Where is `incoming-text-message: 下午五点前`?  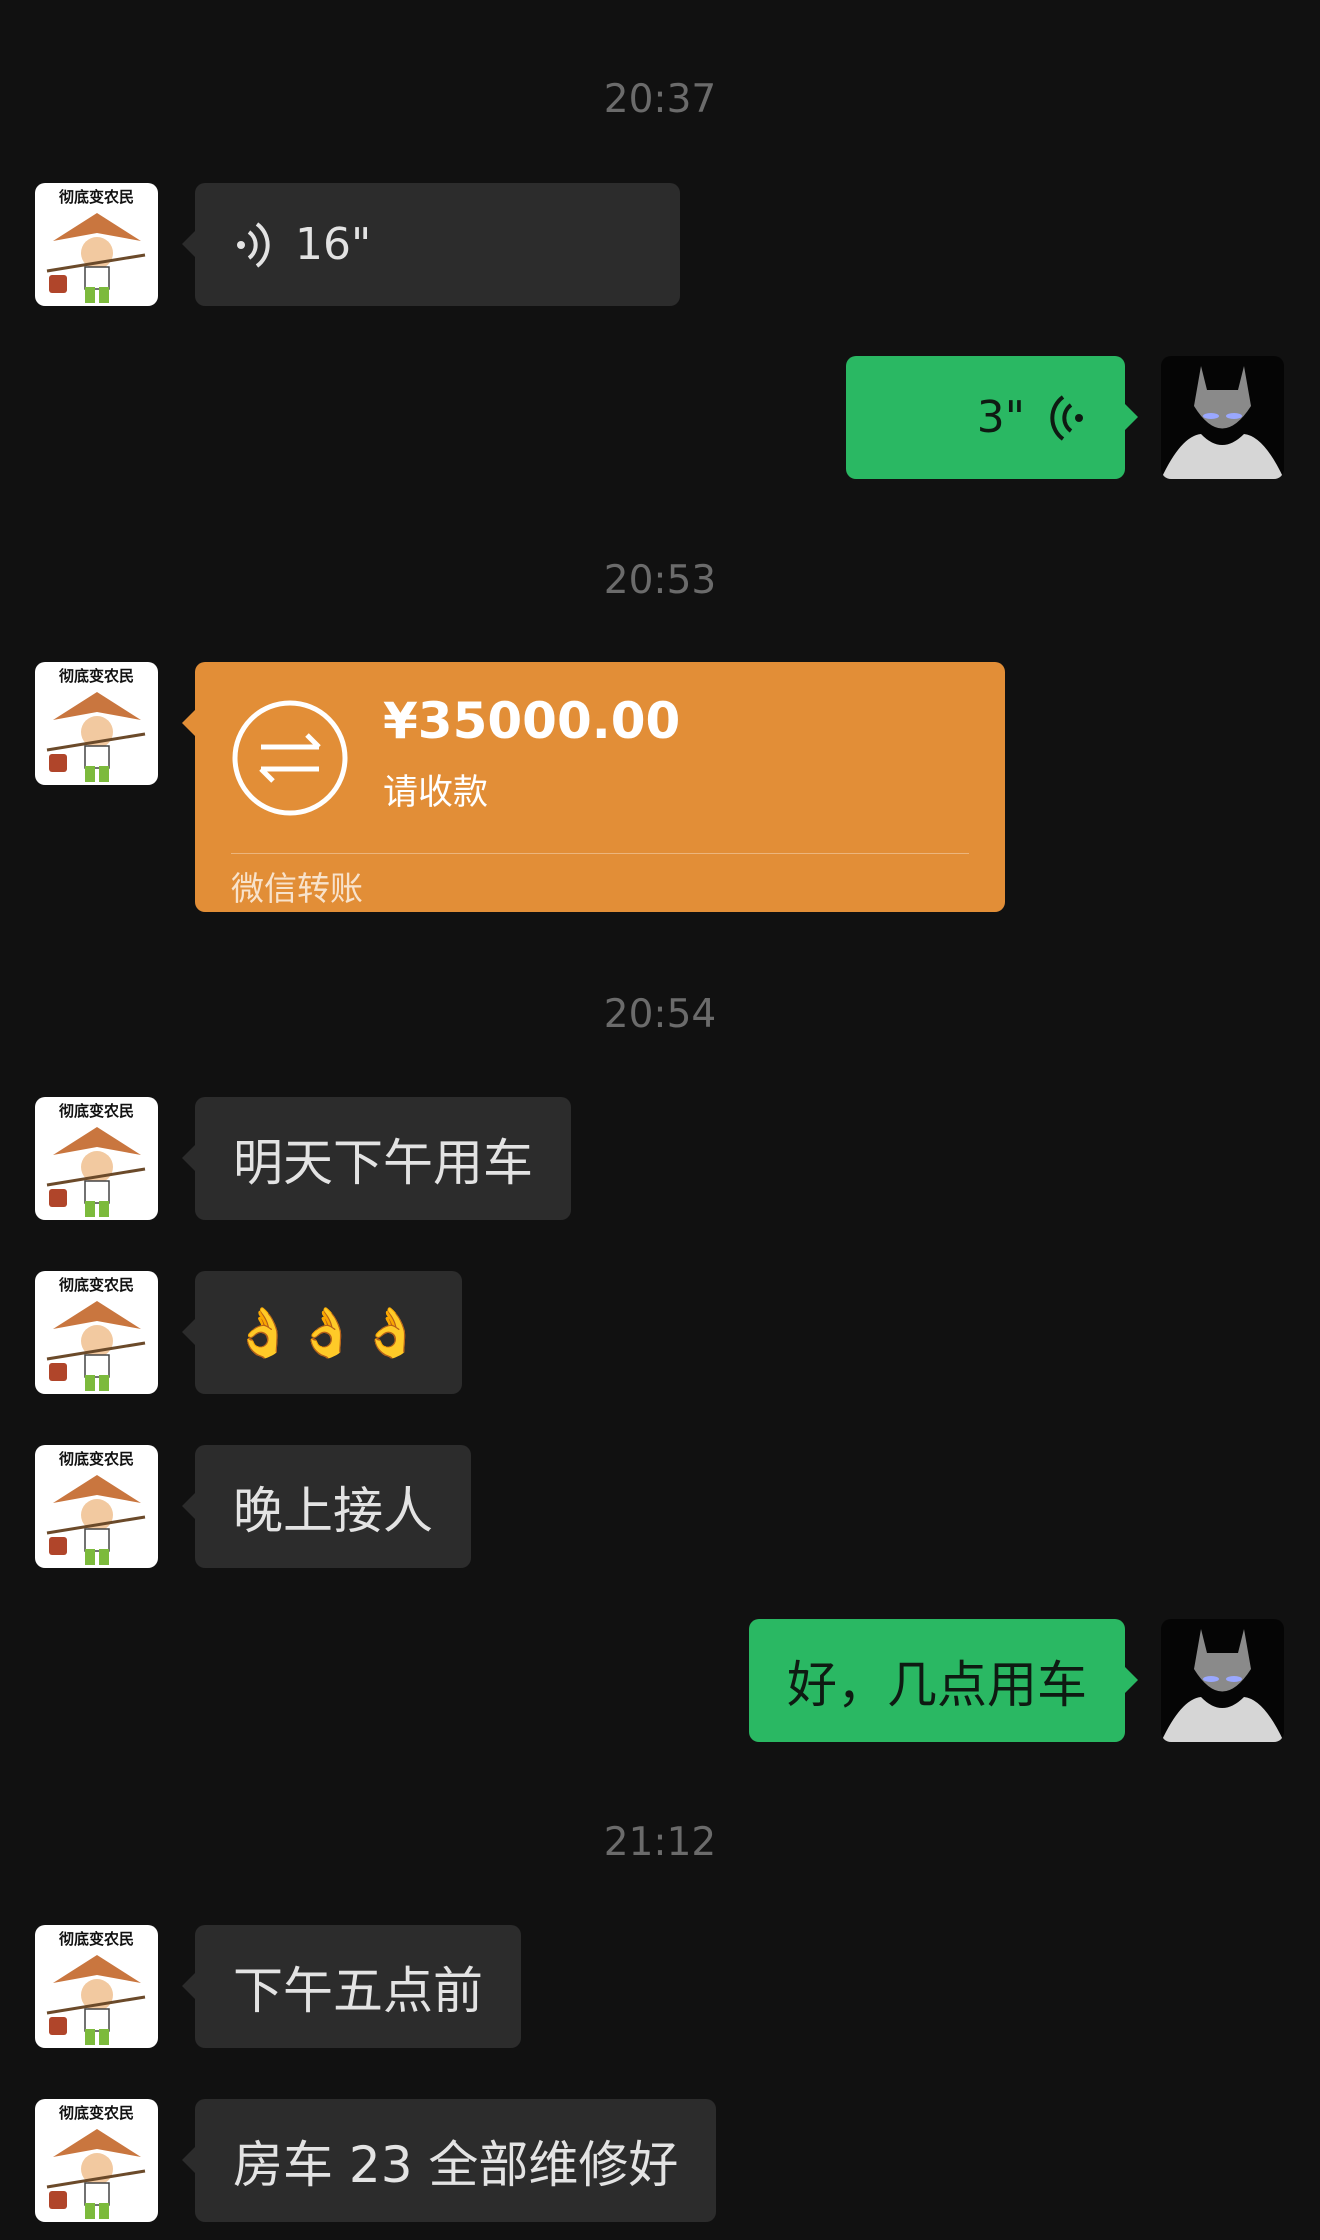
incoming-text-message: 下午五点前 is located at coordinates (351, 1986).